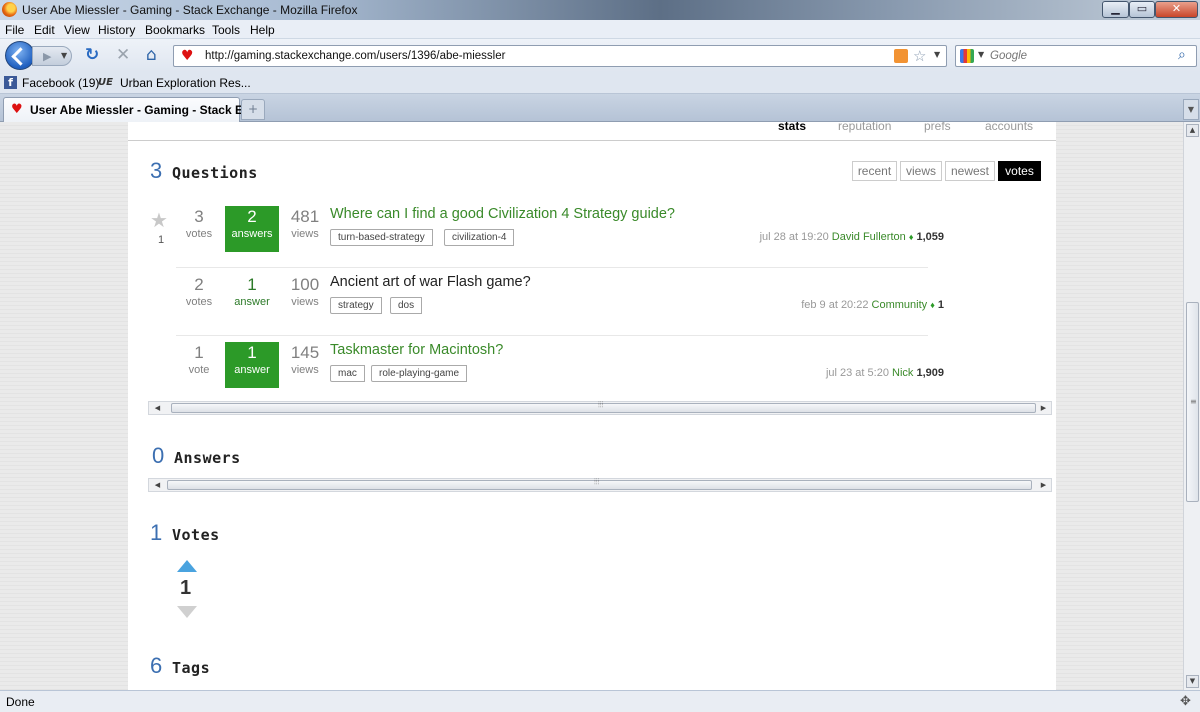 The height and width of the screenshot is (712, 1200). I want to click on reload-icon: ↻, so click(92, 55).